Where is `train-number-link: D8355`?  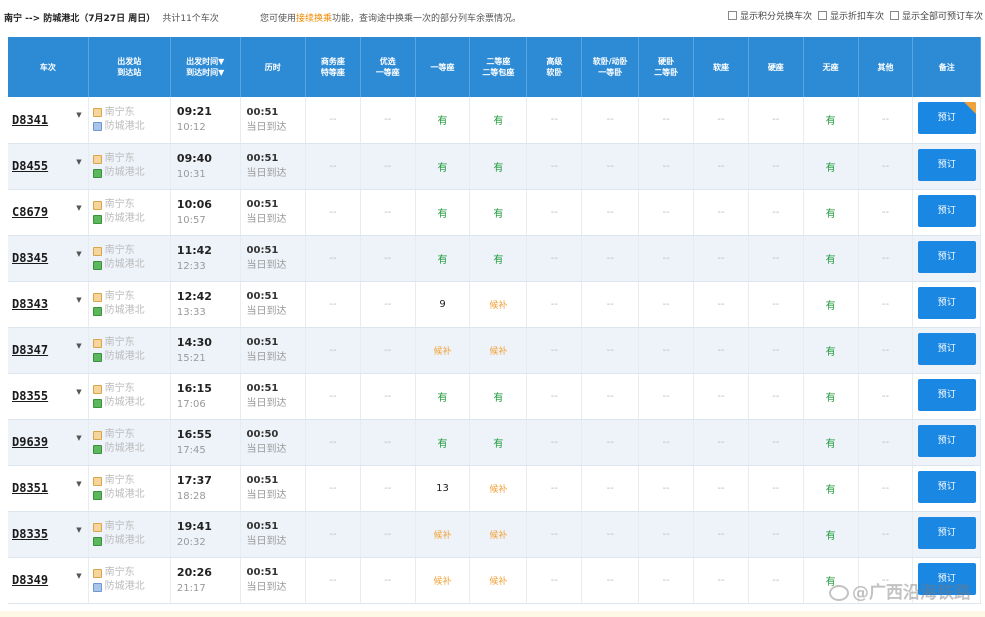
train-number-link: D8355 is located at coordinates (30, 396).